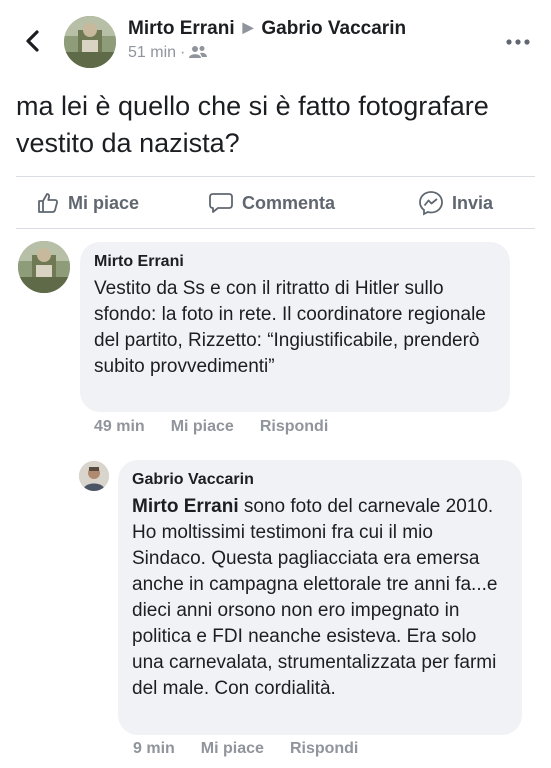  I want to click on like-button: Mi piace, so click(87, 203).